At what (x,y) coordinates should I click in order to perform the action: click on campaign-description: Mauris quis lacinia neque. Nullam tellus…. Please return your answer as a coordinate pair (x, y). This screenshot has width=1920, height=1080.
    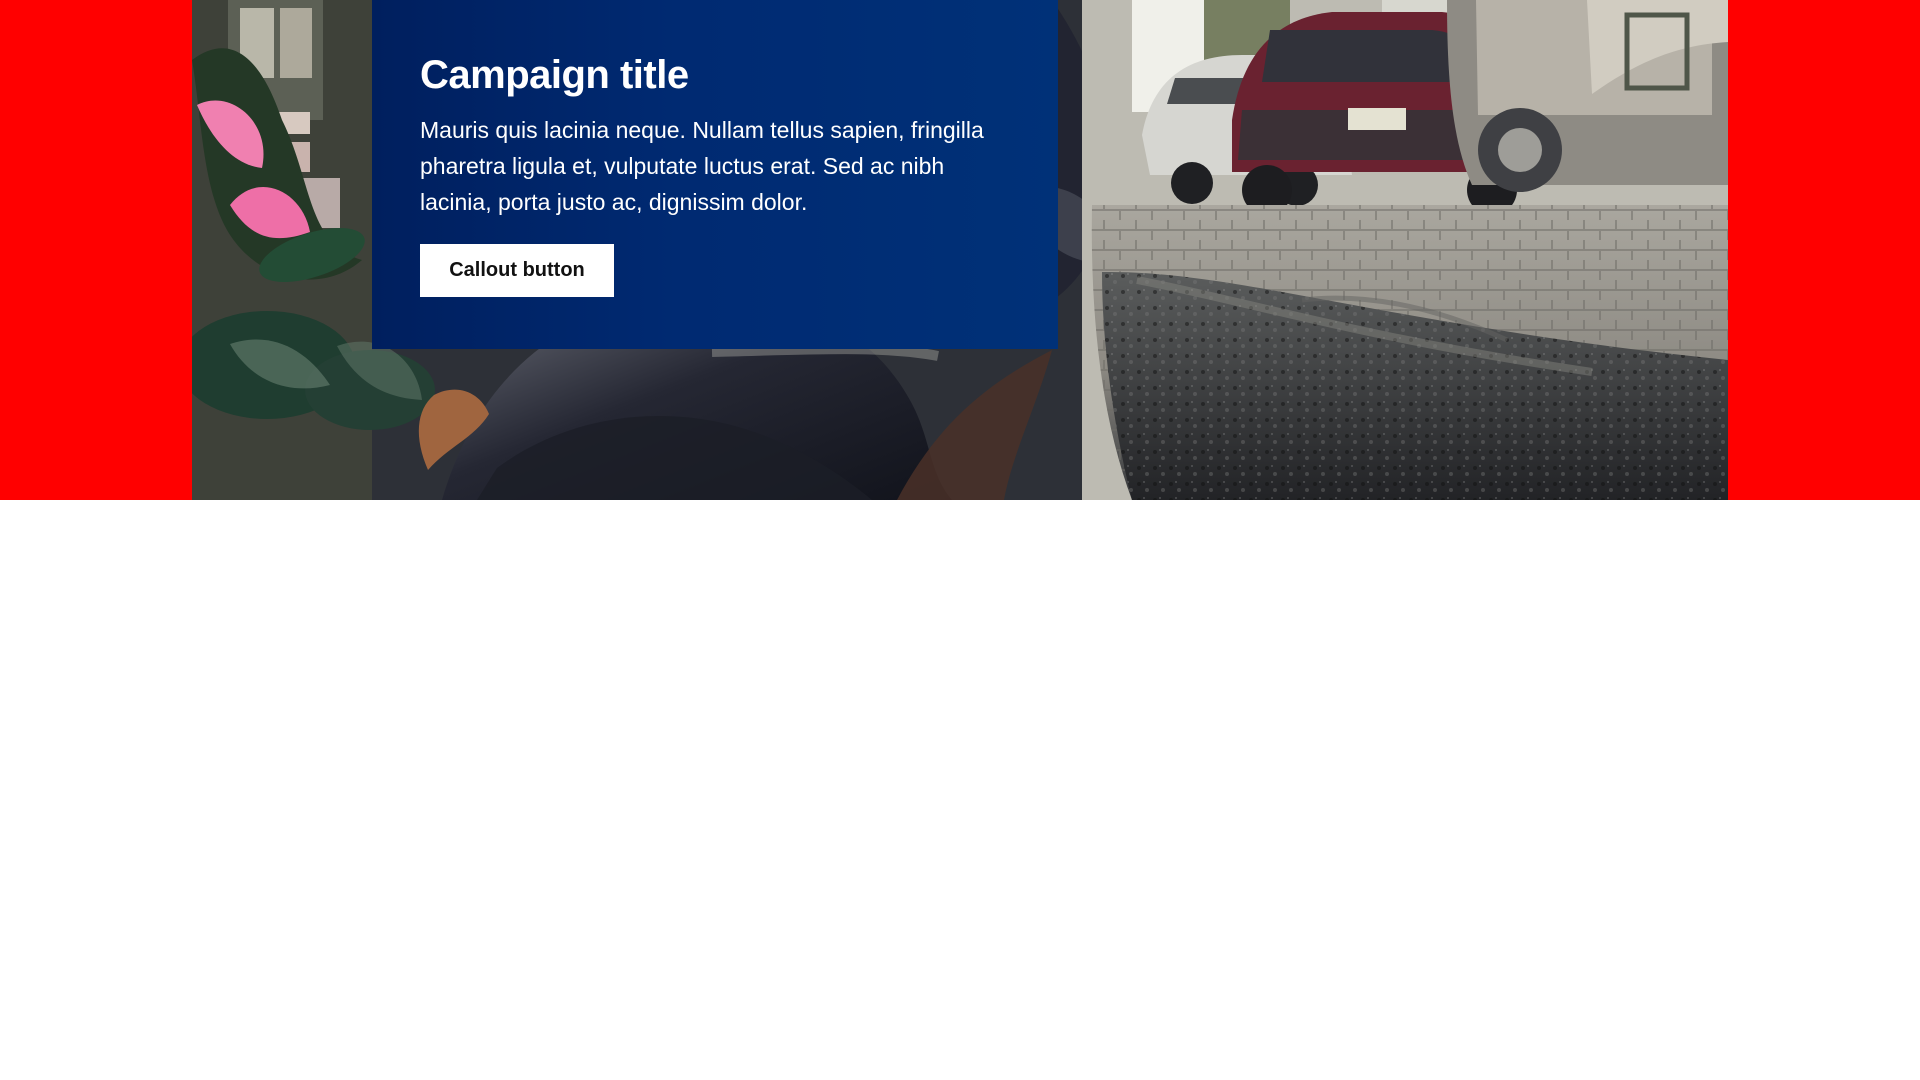
    Looking at the image, I should click on (702, 166).